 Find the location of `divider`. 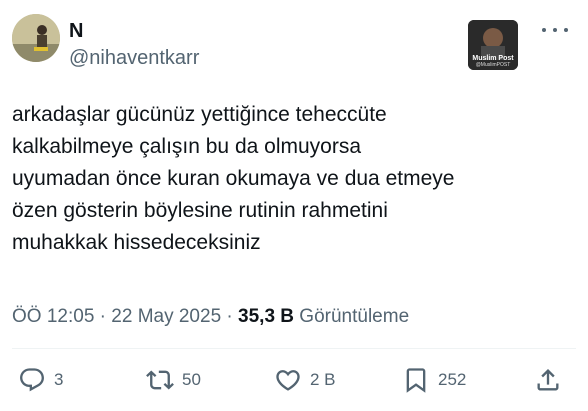

divider is located at coordinates (294, 348).